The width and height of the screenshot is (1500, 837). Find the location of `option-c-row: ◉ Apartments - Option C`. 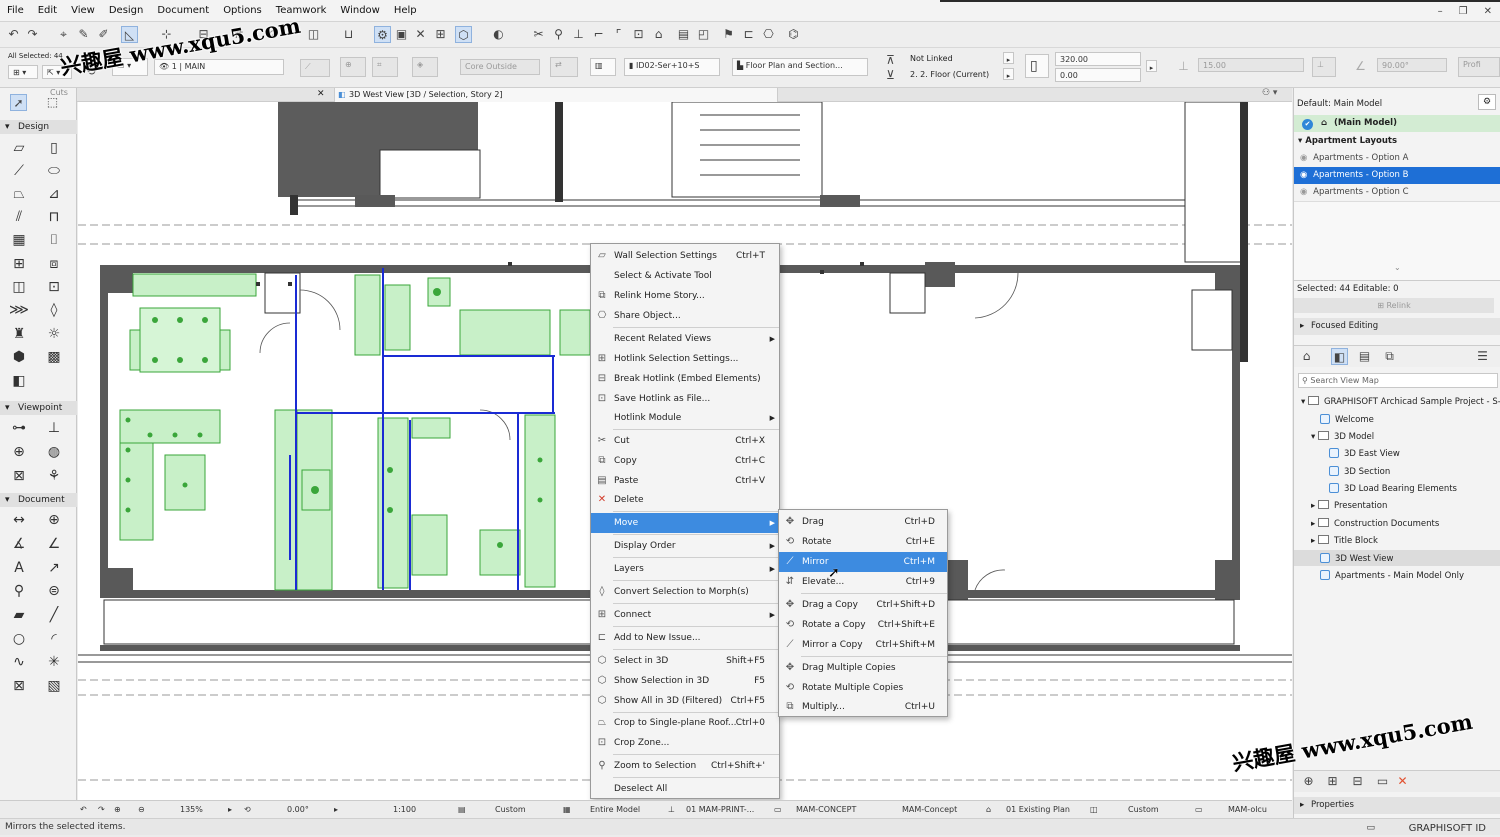

option-c-row: ◉ Apartments - Option C is located at coordinates (1397, 192).